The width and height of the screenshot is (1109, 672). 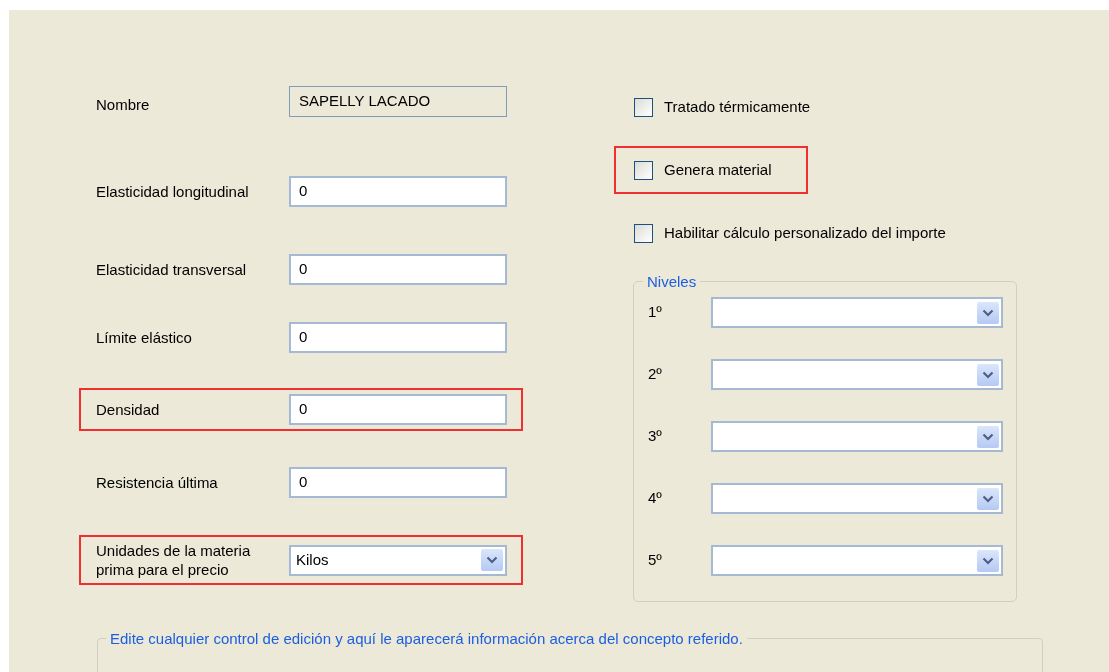 What do you see at coordinates (805, 232) in the screenshot?
I see `checkbox-label: Habilitar cálculo personalizado del importe` at bounding box center [805, 232].